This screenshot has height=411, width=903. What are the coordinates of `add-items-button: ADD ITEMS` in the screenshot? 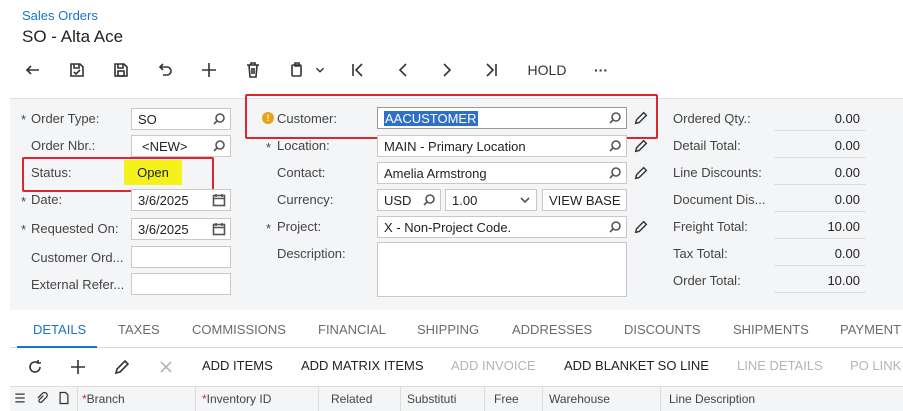 It's located at (237, 365).